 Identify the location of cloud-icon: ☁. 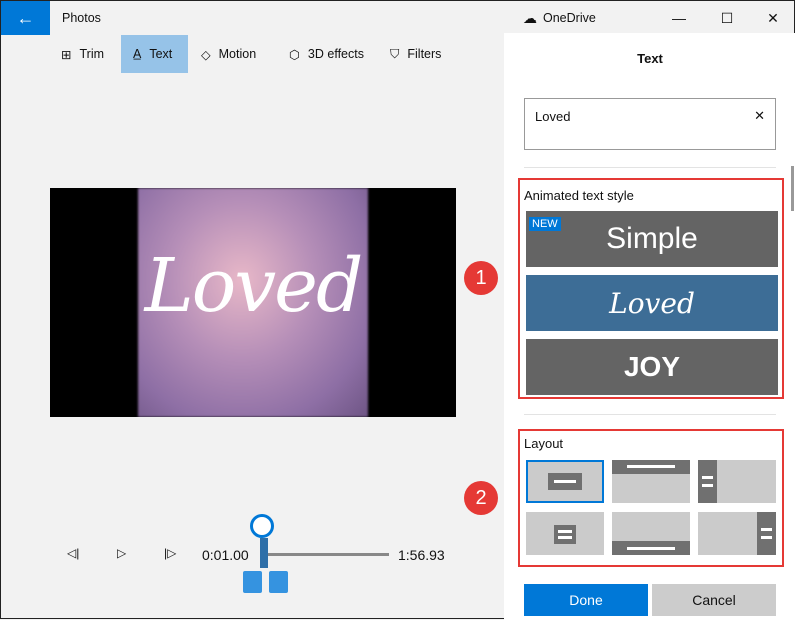
(530, 17).